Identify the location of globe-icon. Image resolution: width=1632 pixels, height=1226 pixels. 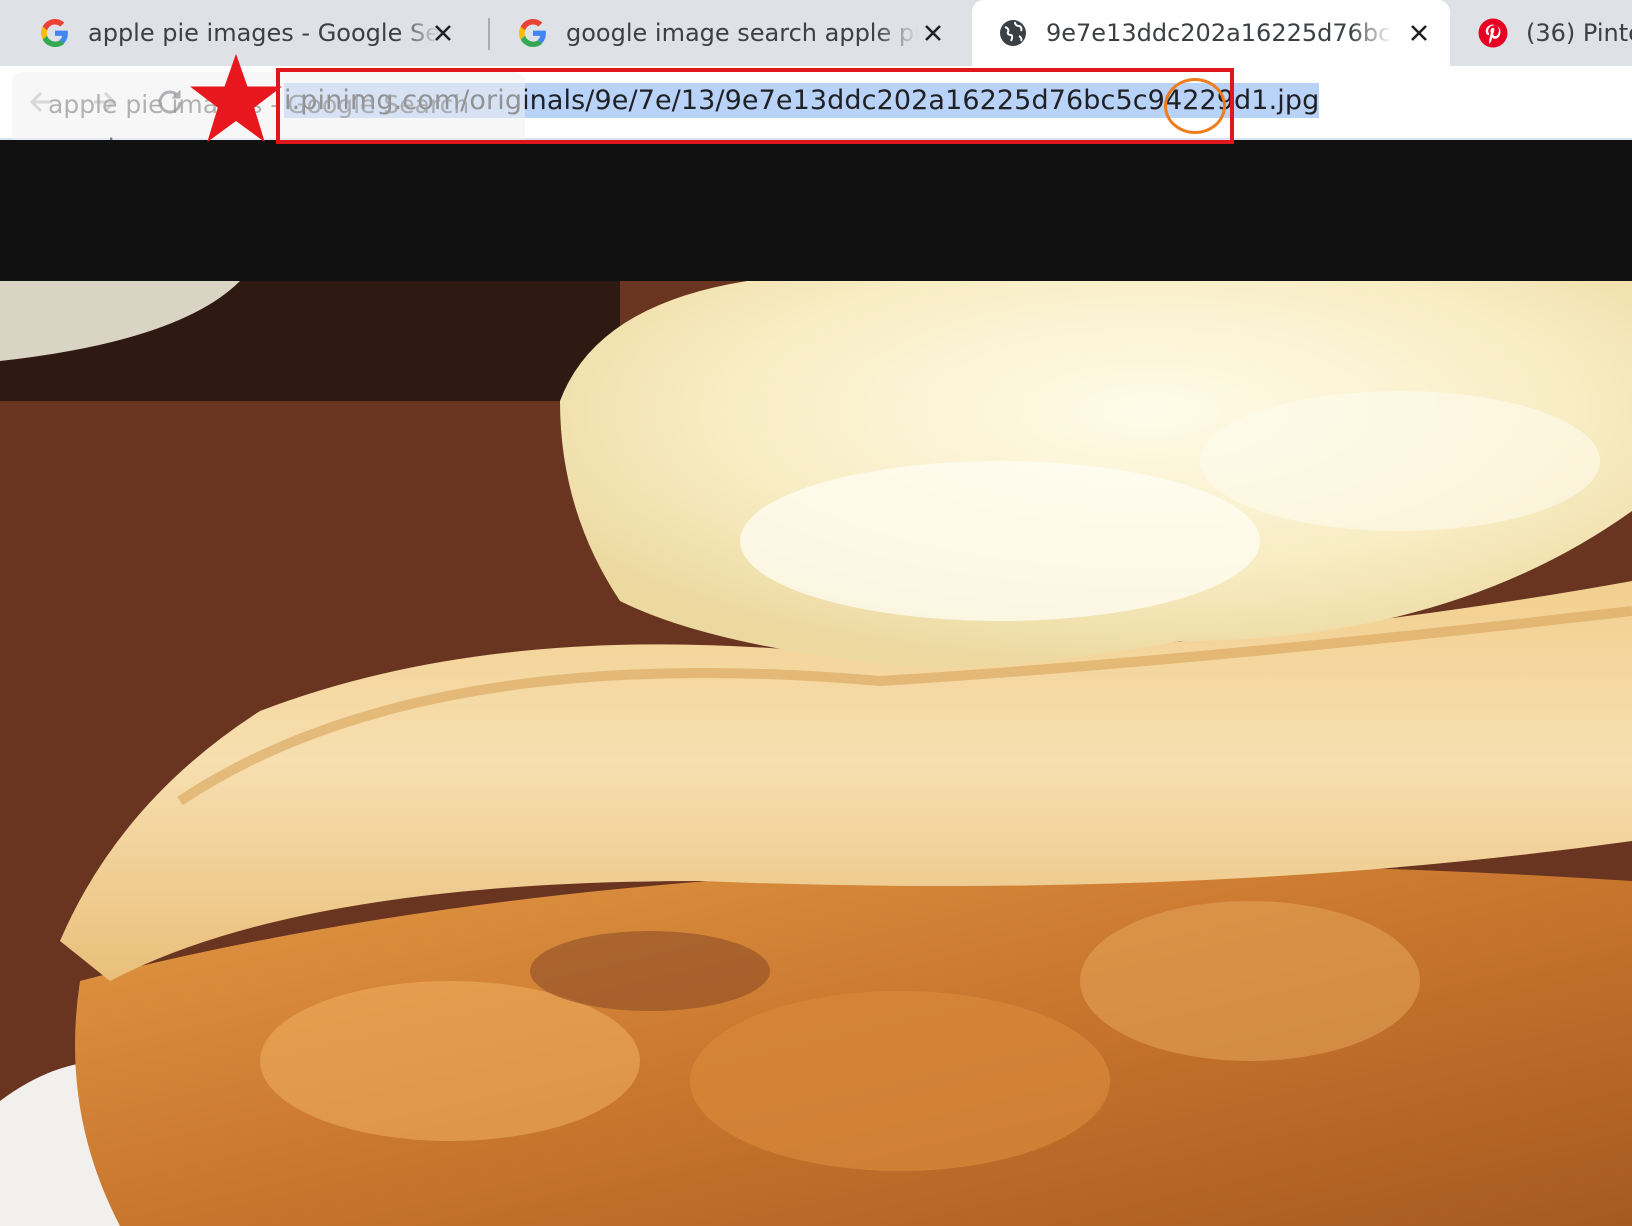
(1013, 33).